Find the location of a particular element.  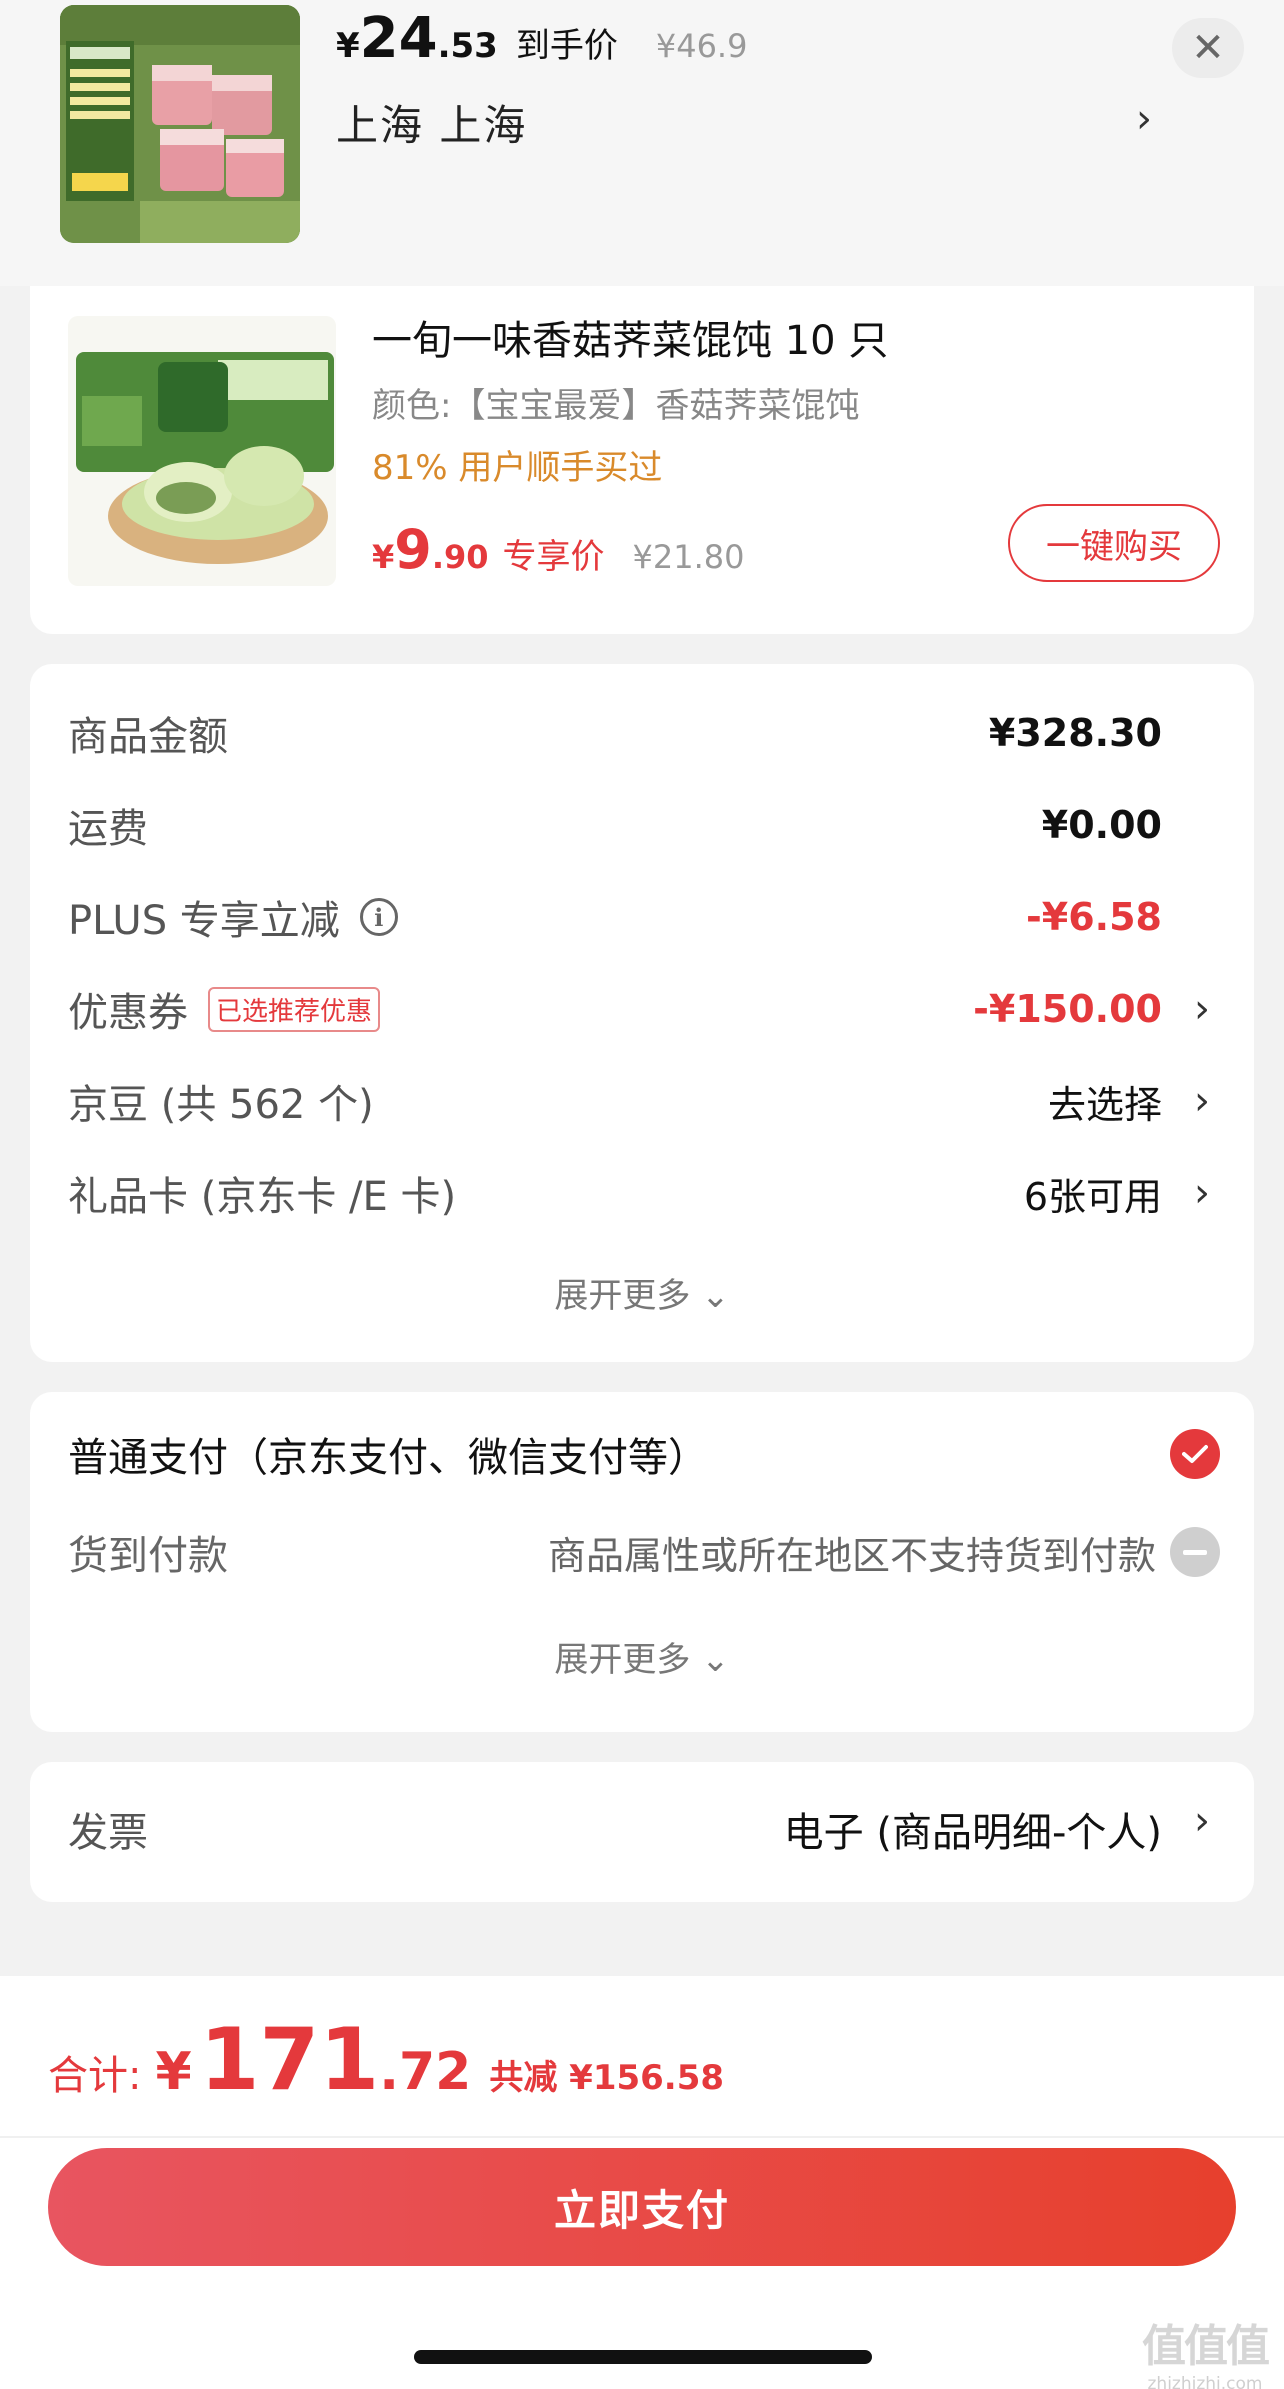

giftcard-row: 礼品卡 (京东卡 /E 卡) 6张可用 › is located at coordinates (661, 1193).